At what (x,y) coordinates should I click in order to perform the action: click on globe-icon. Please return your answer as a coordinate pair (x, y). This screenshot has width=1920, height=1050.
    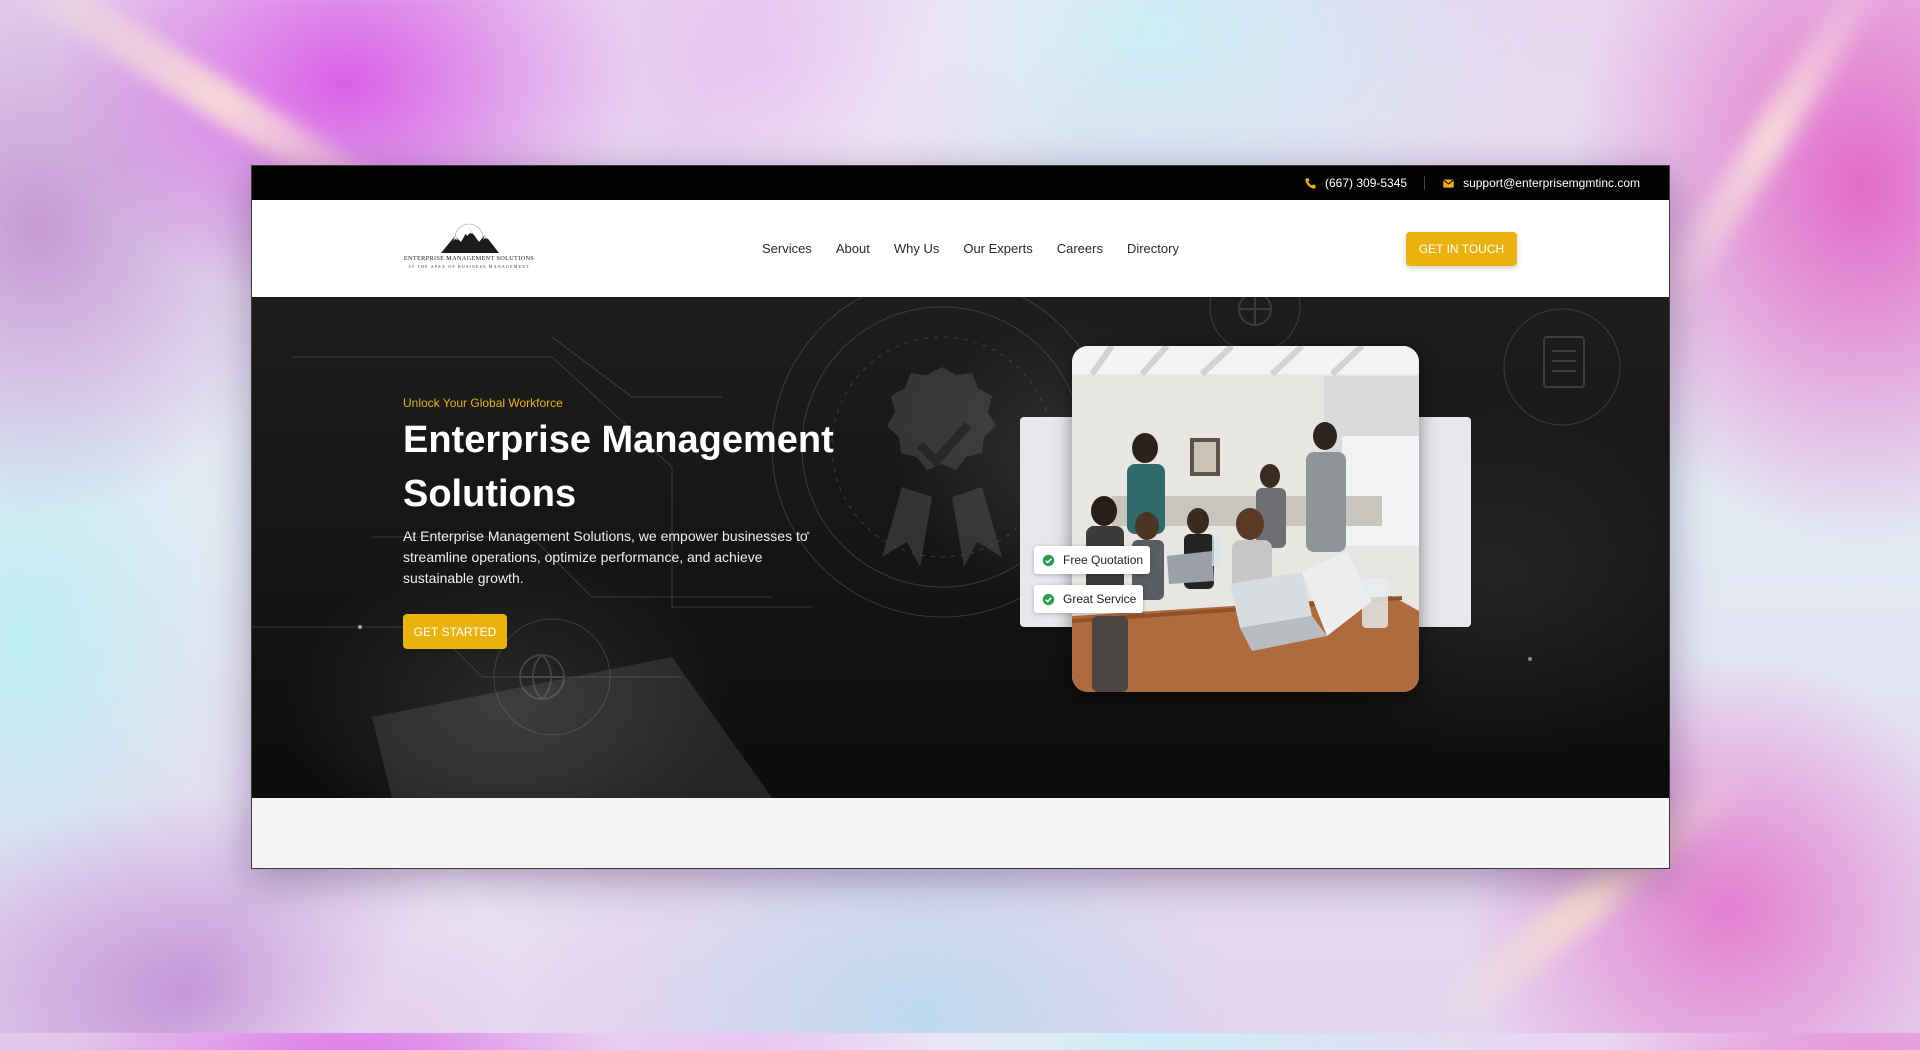
    Looking at the image, I should click on (1255, 311).